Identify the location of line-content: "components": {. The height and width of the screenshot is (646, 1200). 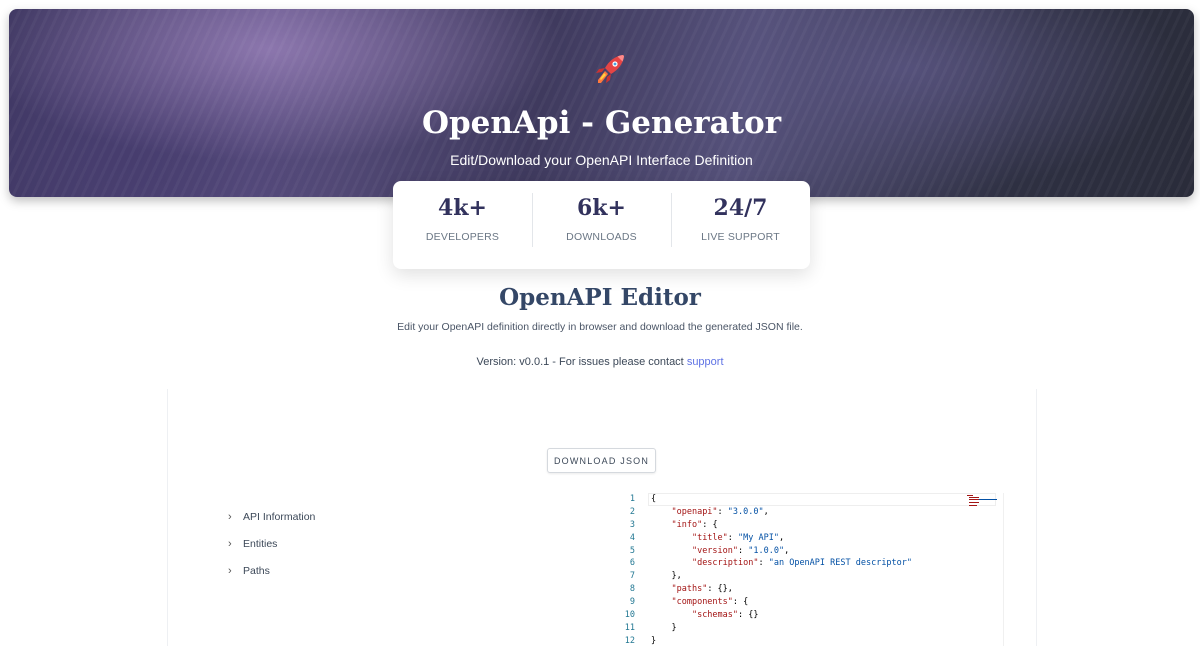
(710, 602).